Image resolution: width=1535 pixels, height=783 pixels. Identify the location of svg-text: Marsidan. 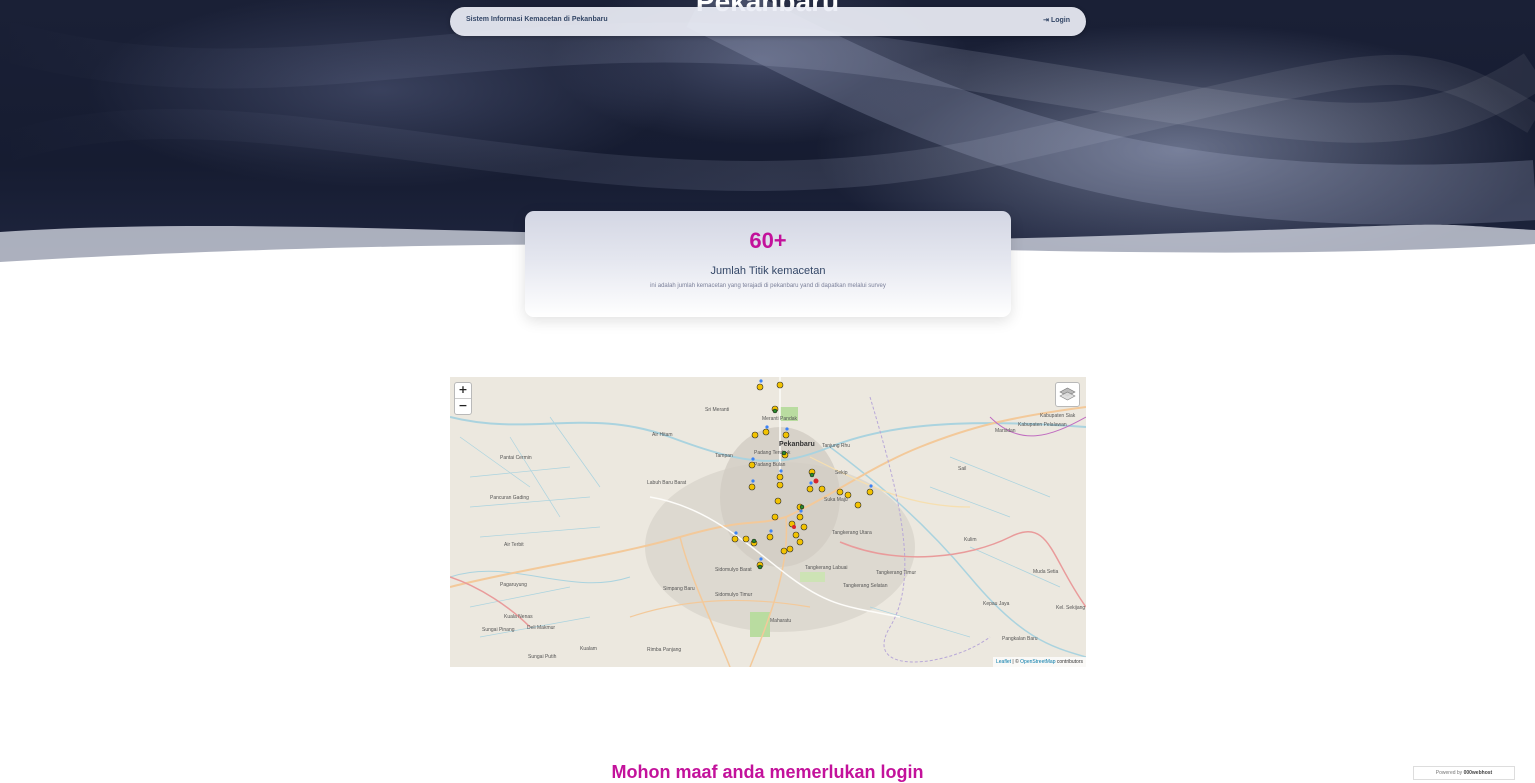
(1005, 431).